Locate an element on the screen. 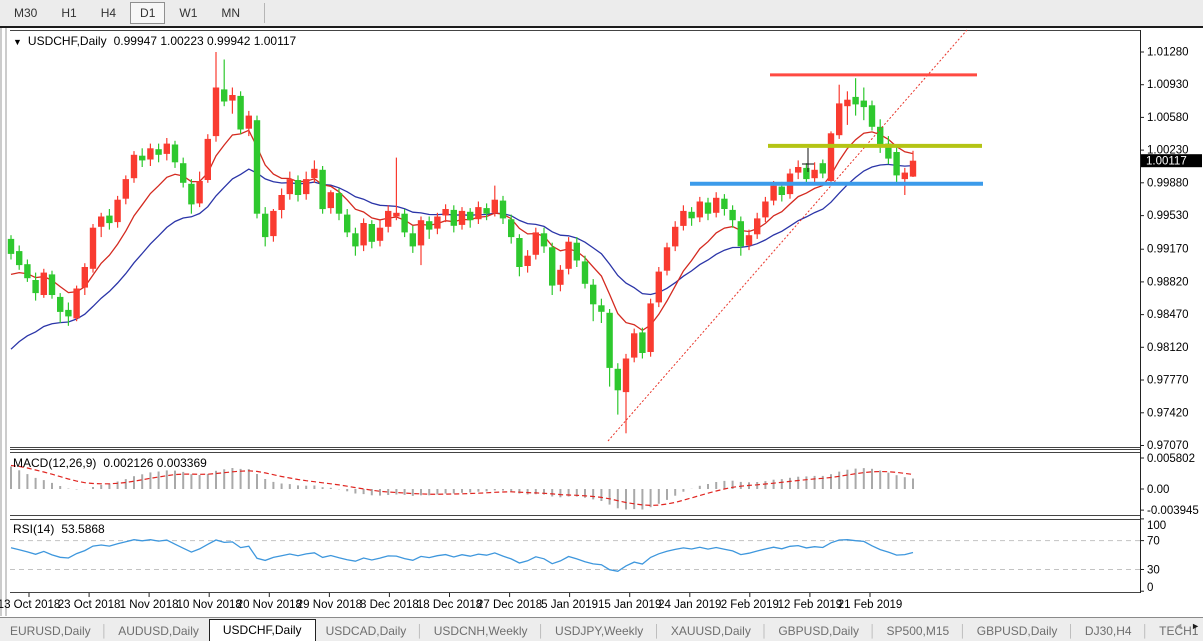 The image size is (1203, 641). svg-text: 23 Oct 2018 is located at coordinates (89, 605).